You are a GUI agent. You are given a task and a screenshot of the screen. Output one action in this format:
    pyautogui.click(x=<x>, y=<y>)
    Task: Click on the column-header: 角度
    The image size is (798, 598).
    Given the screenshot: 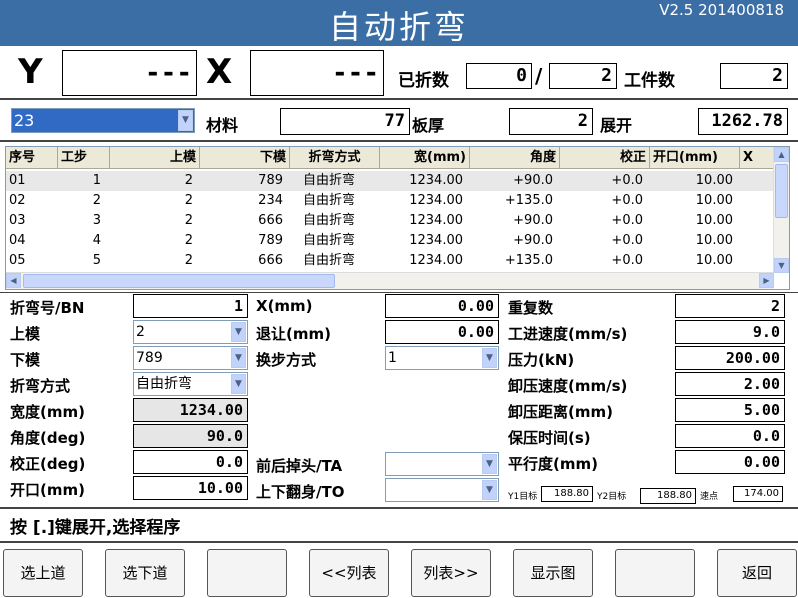 What is the action you would take?
    pyautogui.click(x=515, y=158)
    